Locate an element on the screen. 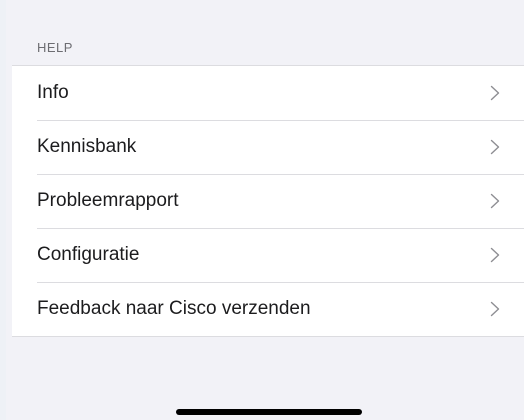 This screenshot has width=524, height=420. list-item-probleemrapport: Probleemrapport is located at coordinates (268, 201).